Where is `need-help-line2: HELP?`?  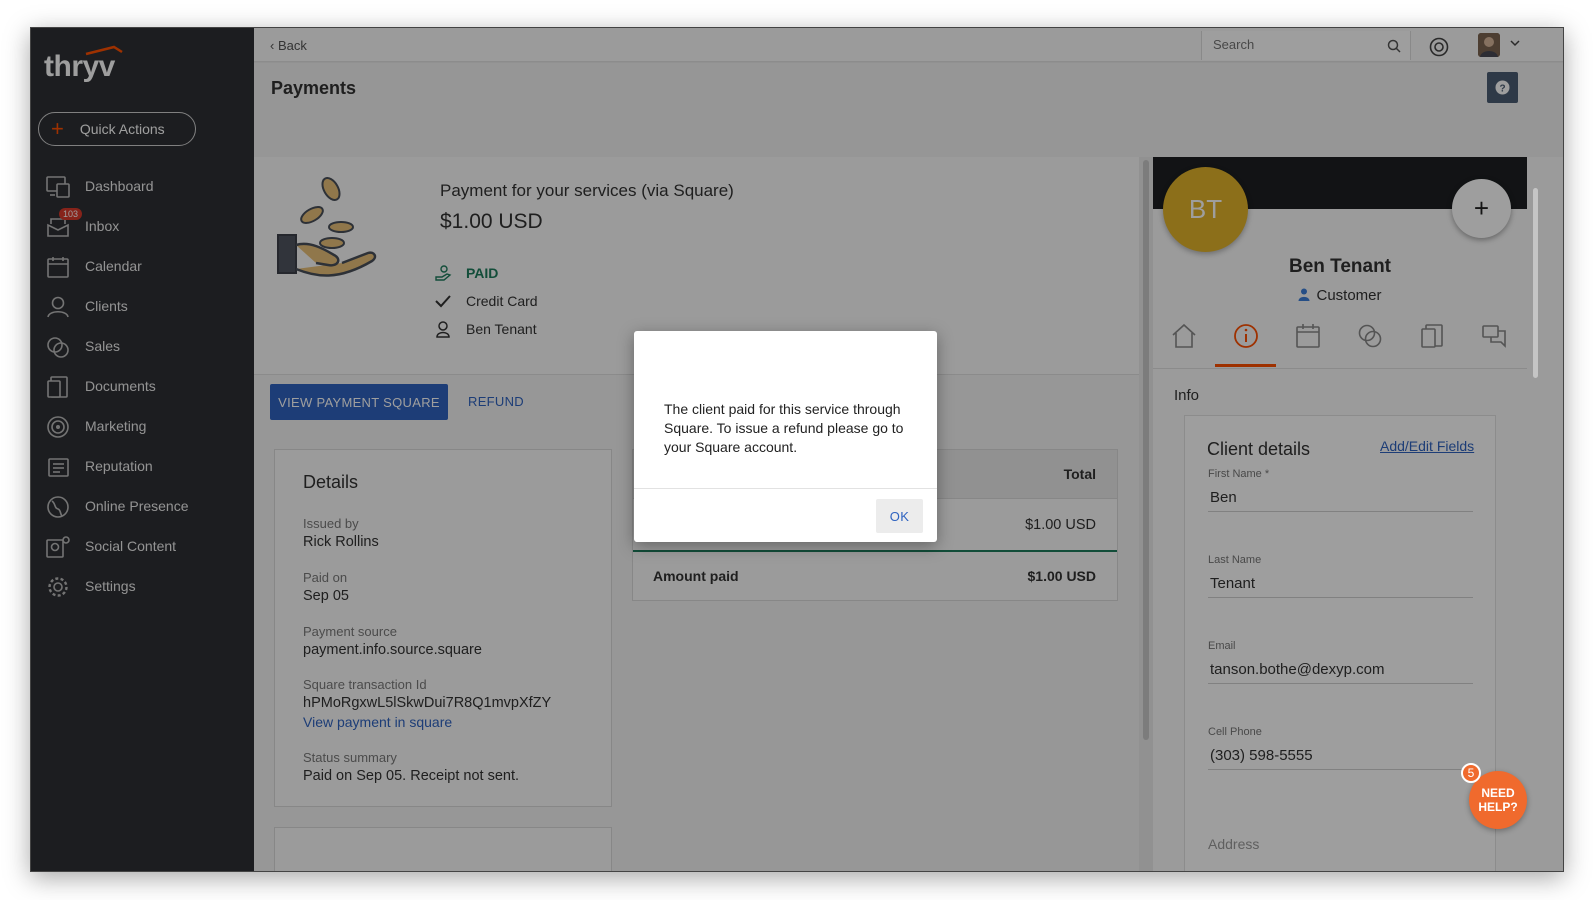 need-help-line2: HELP? is located at coordinates (1498, 807).